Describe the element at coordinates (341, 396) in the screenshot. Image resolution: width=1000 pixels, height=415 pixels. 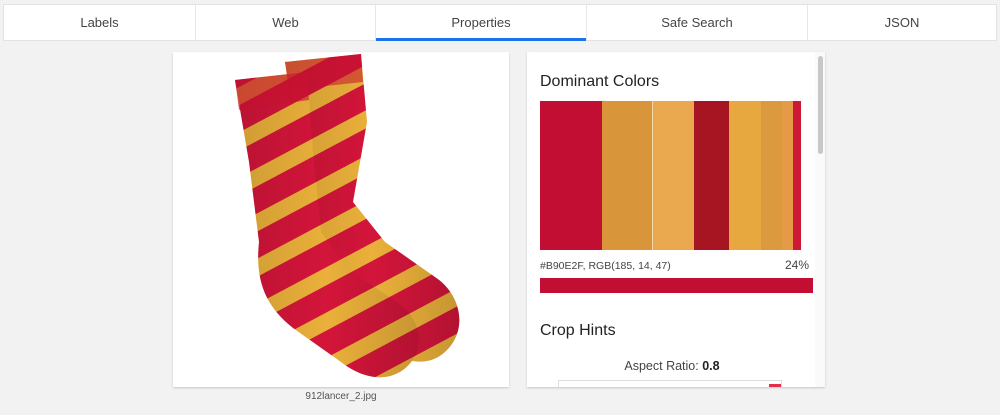
I see `image-filename: 912lancer_2.jpg` at that location.